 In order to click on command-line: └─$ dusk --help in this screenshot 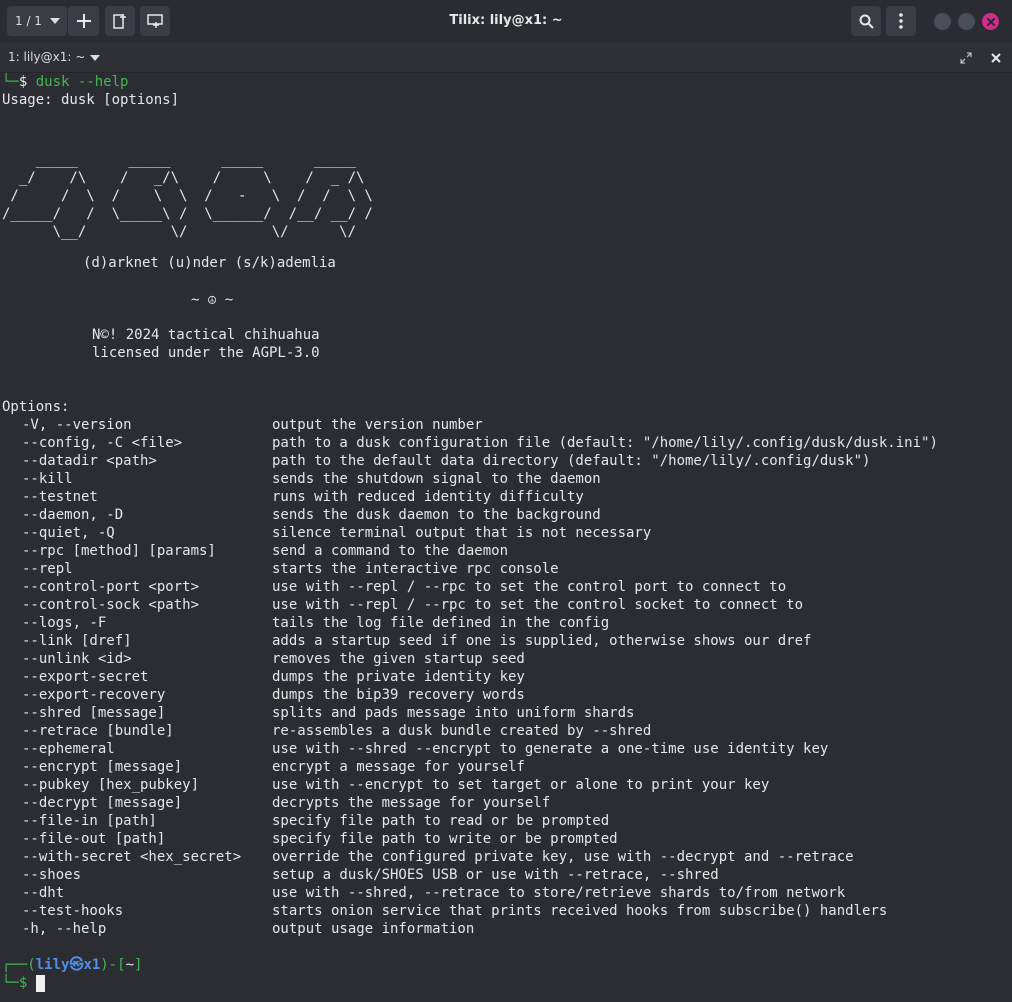, I will do `click(65, 82)`.